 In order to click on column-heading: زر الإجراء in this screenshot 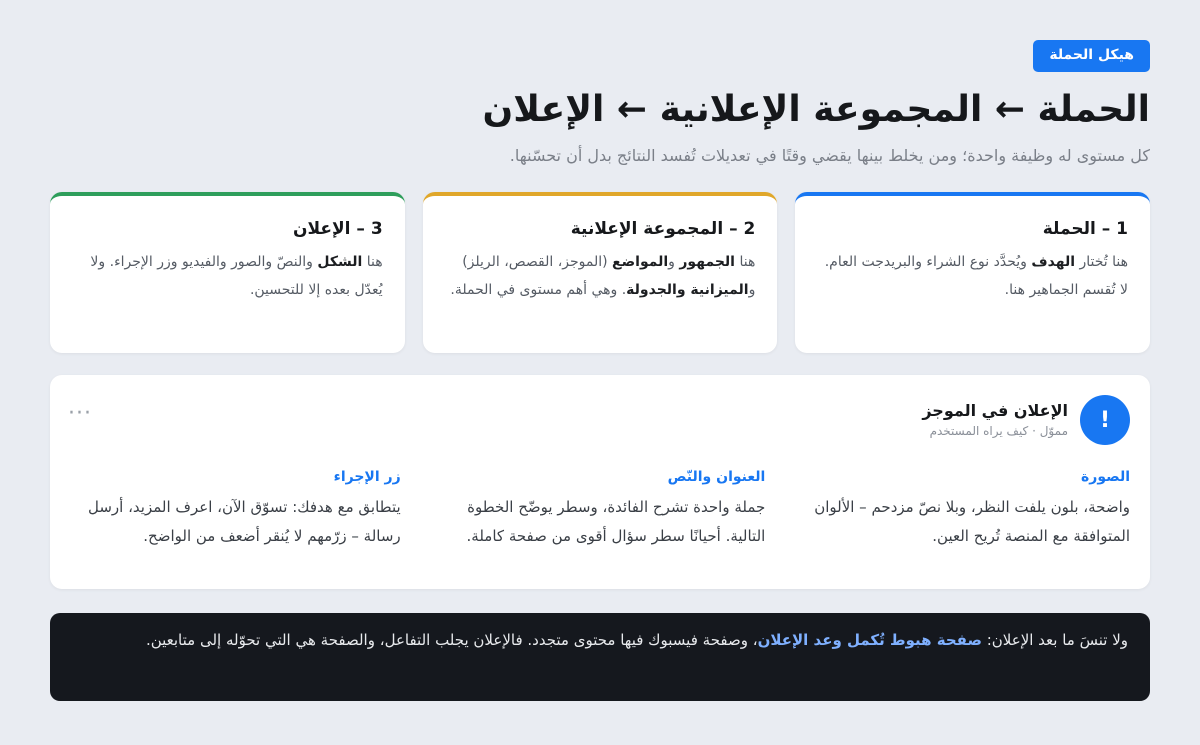, I will do `click(367, 477)`.